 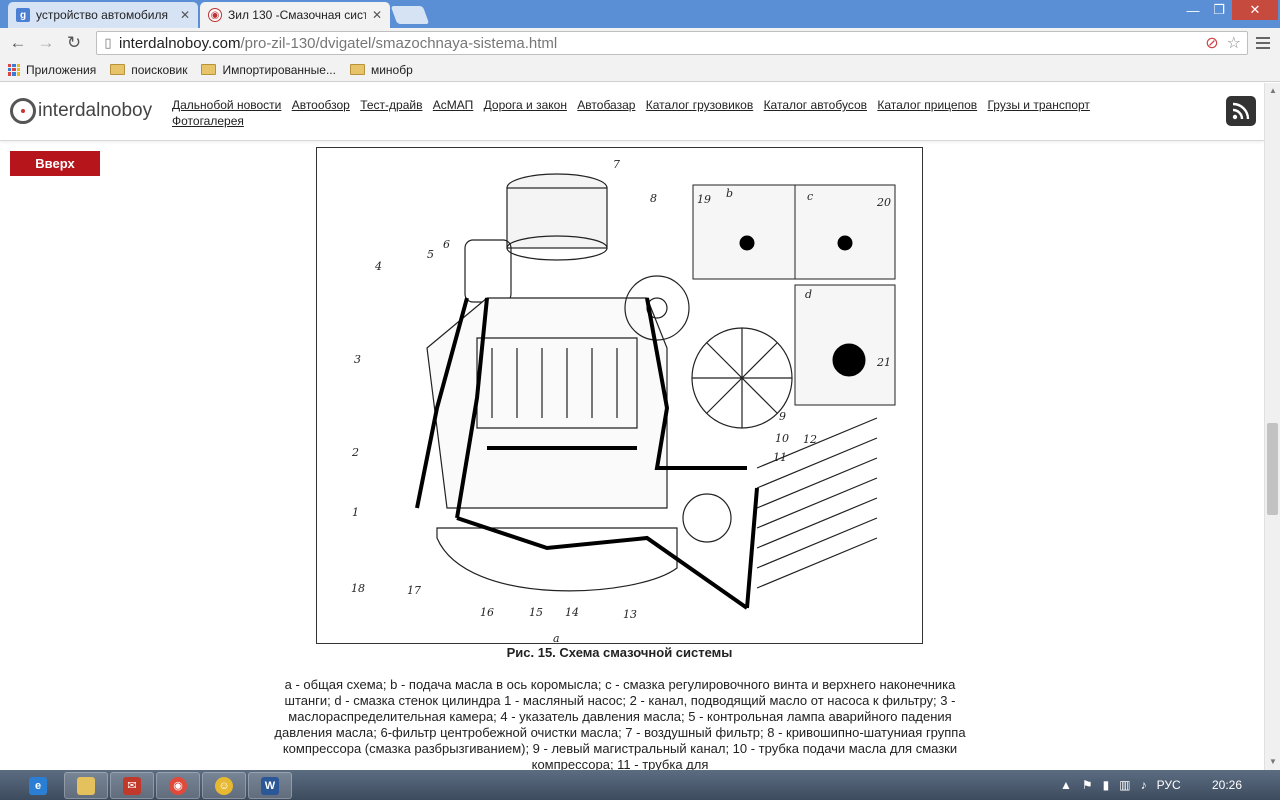 What do you see at coordinates (1106, 785) in the screenshot?
I see `network-icon: ▮` at bounding box center [1106, 785].